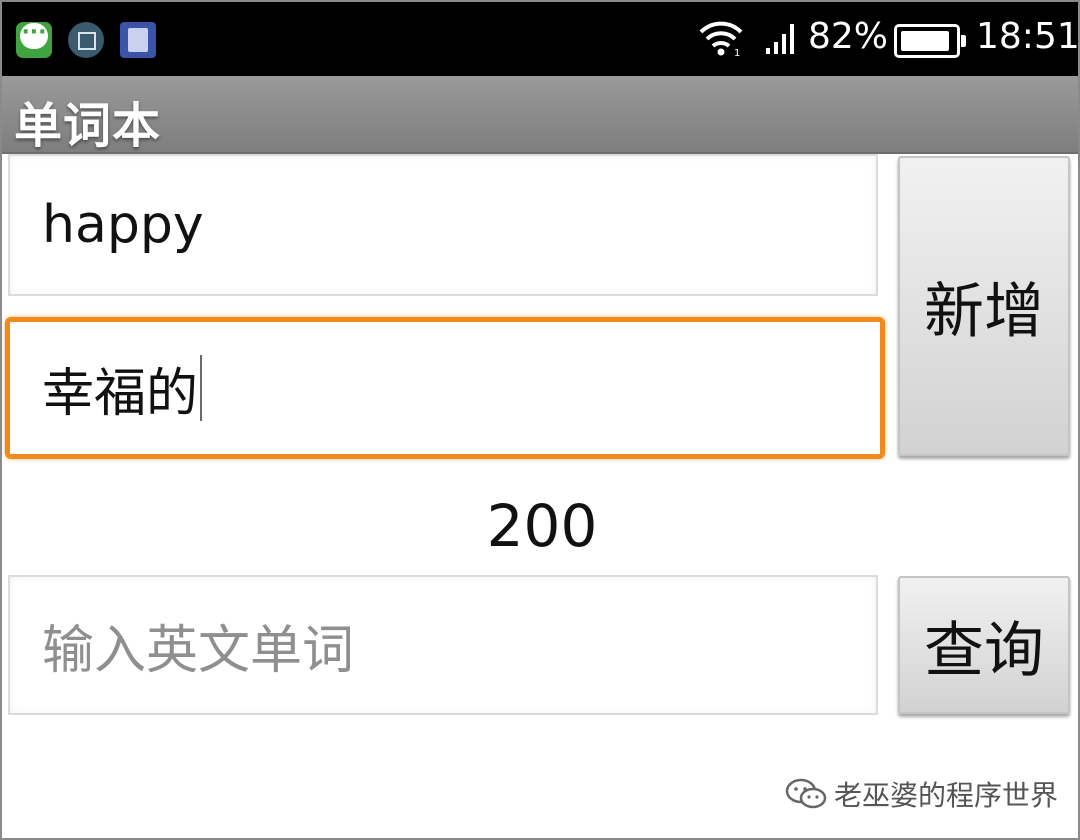 Image resolution: width=1080 pixels, height=840 pixels. Describe the element at coordinates (946, 795) in the screenshot. I see `watermark-text: 老巫婆的程序世界` at that location.